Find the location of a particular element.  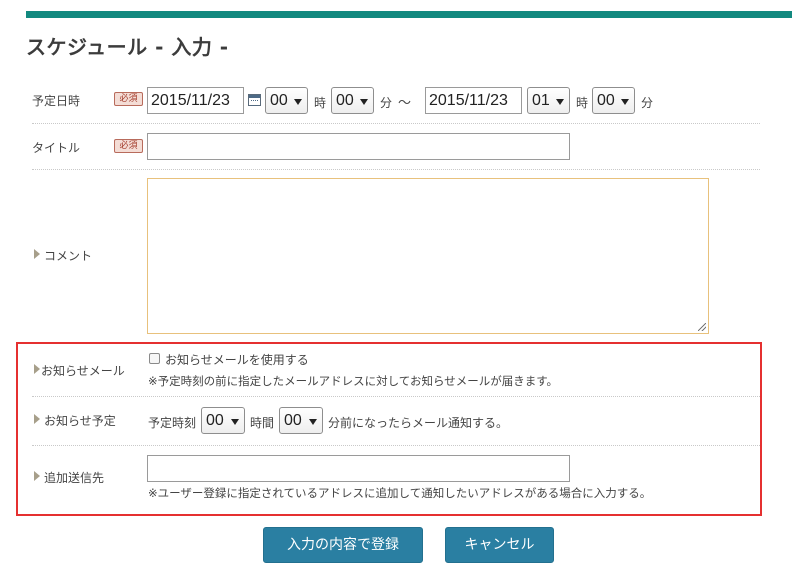

end-hour-select: 01 is located at coordinates (548, 100).